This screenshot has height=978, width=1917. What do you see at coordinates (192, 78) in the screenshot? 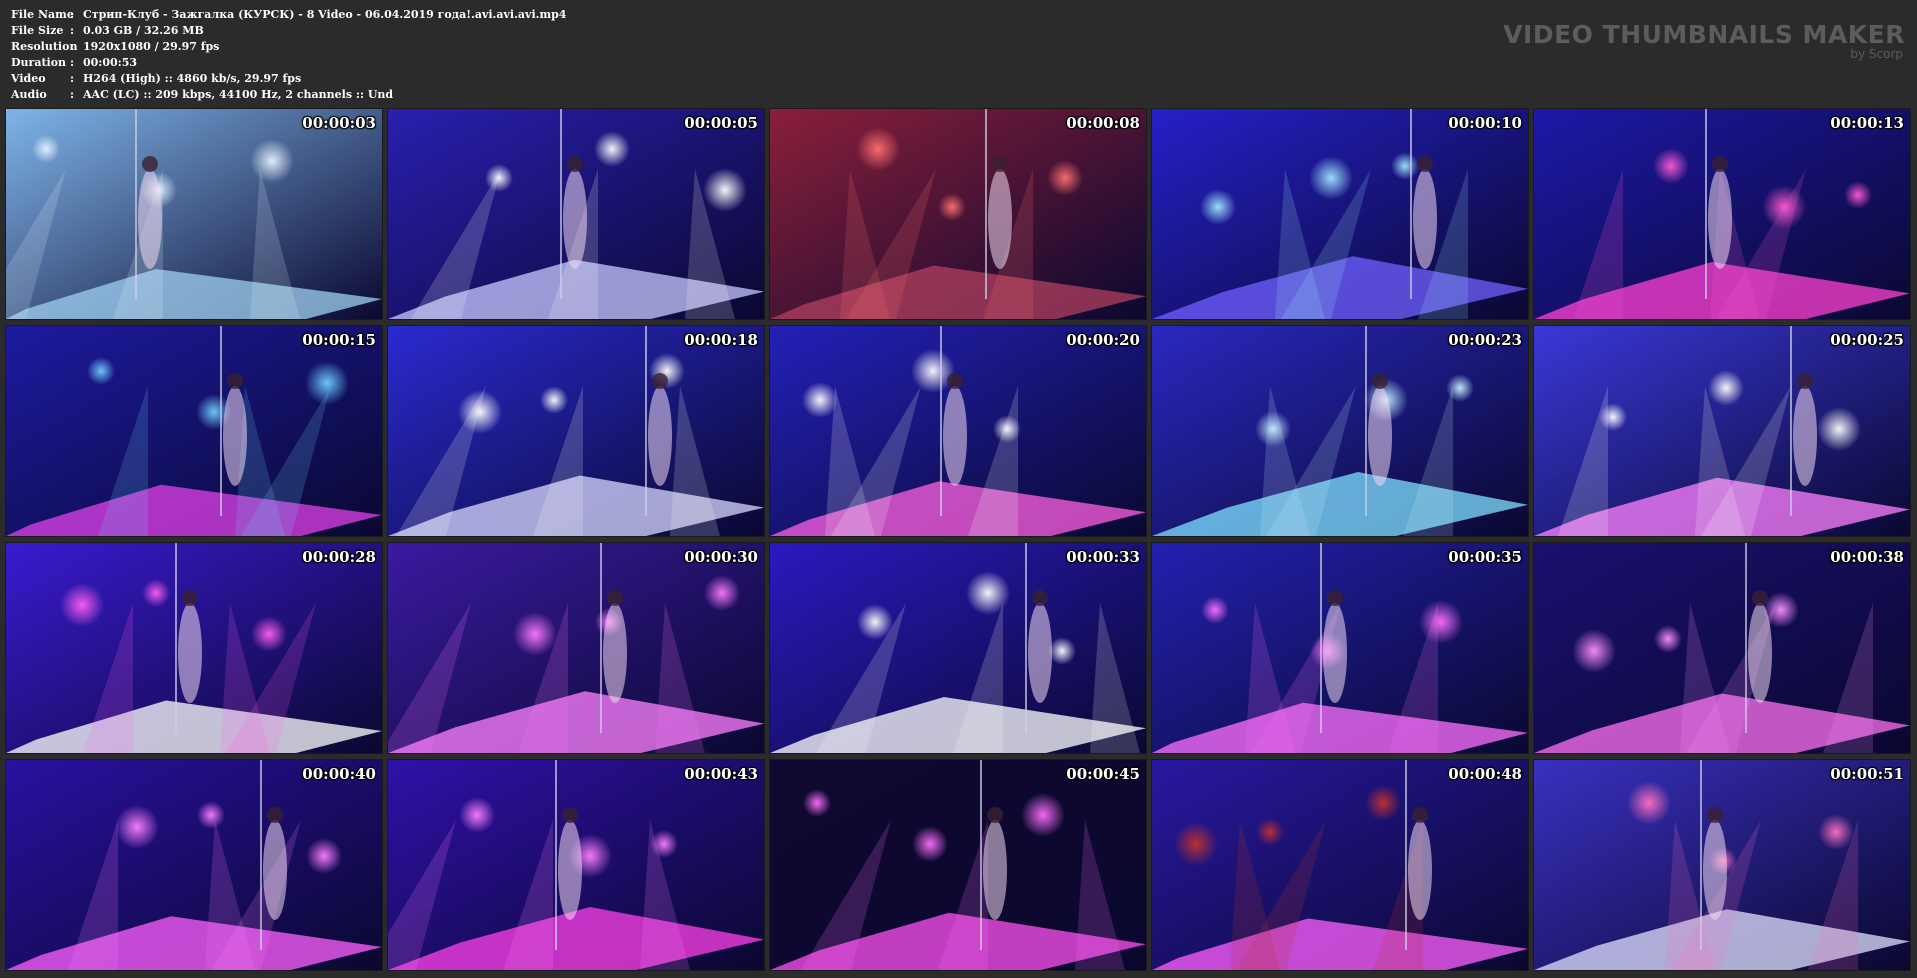
I see `info-value: H264 (High) :: 4860 kb/s, 29.97 fps` at bounding box center [192, 78].